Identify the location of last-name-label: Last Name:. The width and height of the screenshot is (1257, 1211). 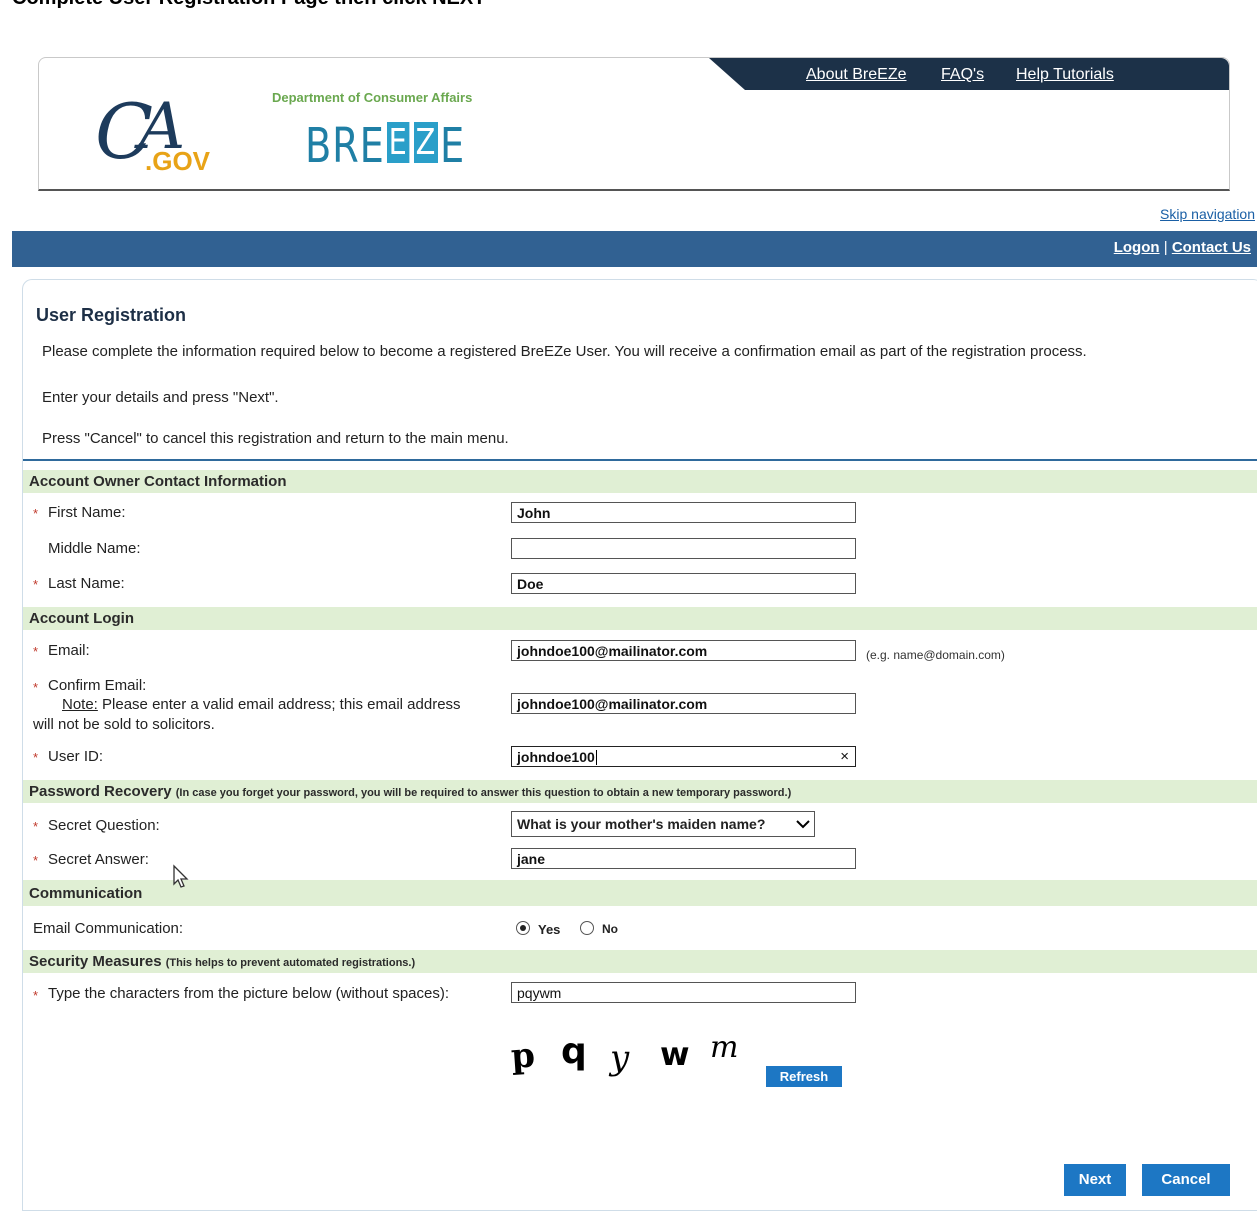
(86, 583).